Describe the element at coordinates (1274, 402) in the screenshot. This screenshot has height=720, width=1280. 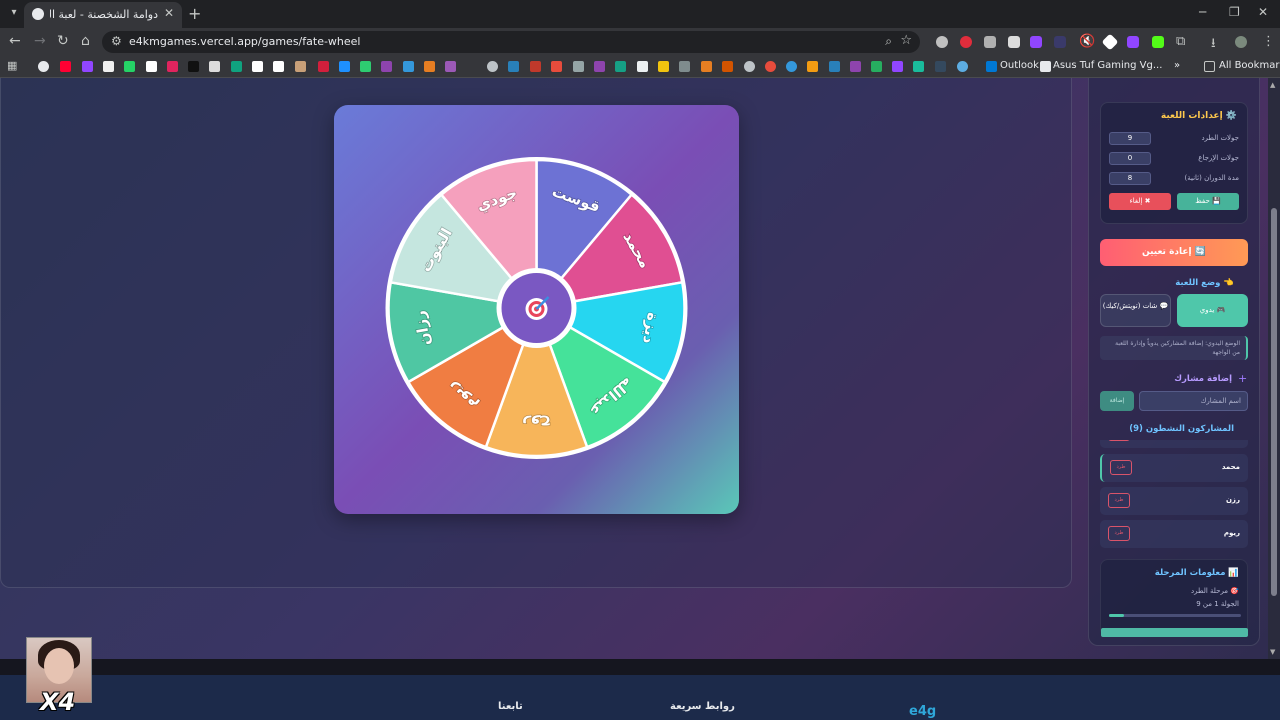
I see `scrollbar-thumb` at that location.